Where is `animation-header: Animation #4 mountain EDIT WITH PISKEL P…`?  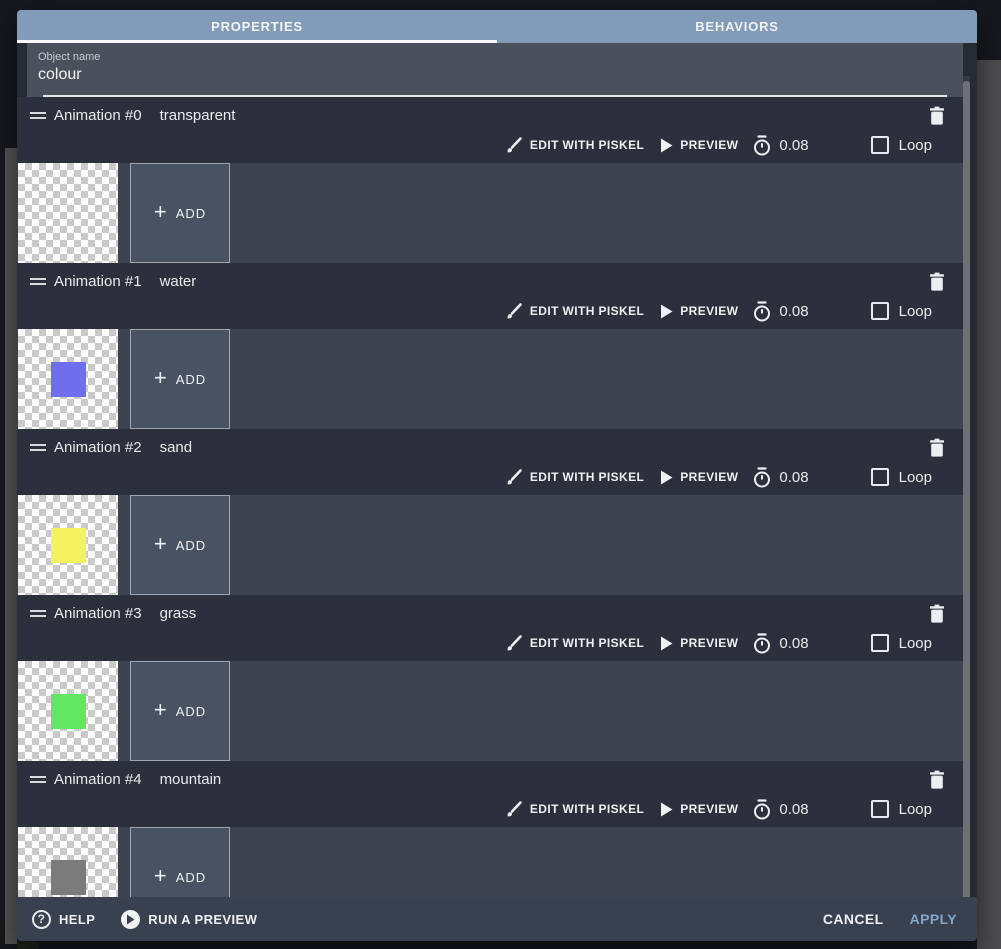
animation-header: Animation #4 mountain EDIT WITH PISKEL P… is located at coordinates (490, 794).